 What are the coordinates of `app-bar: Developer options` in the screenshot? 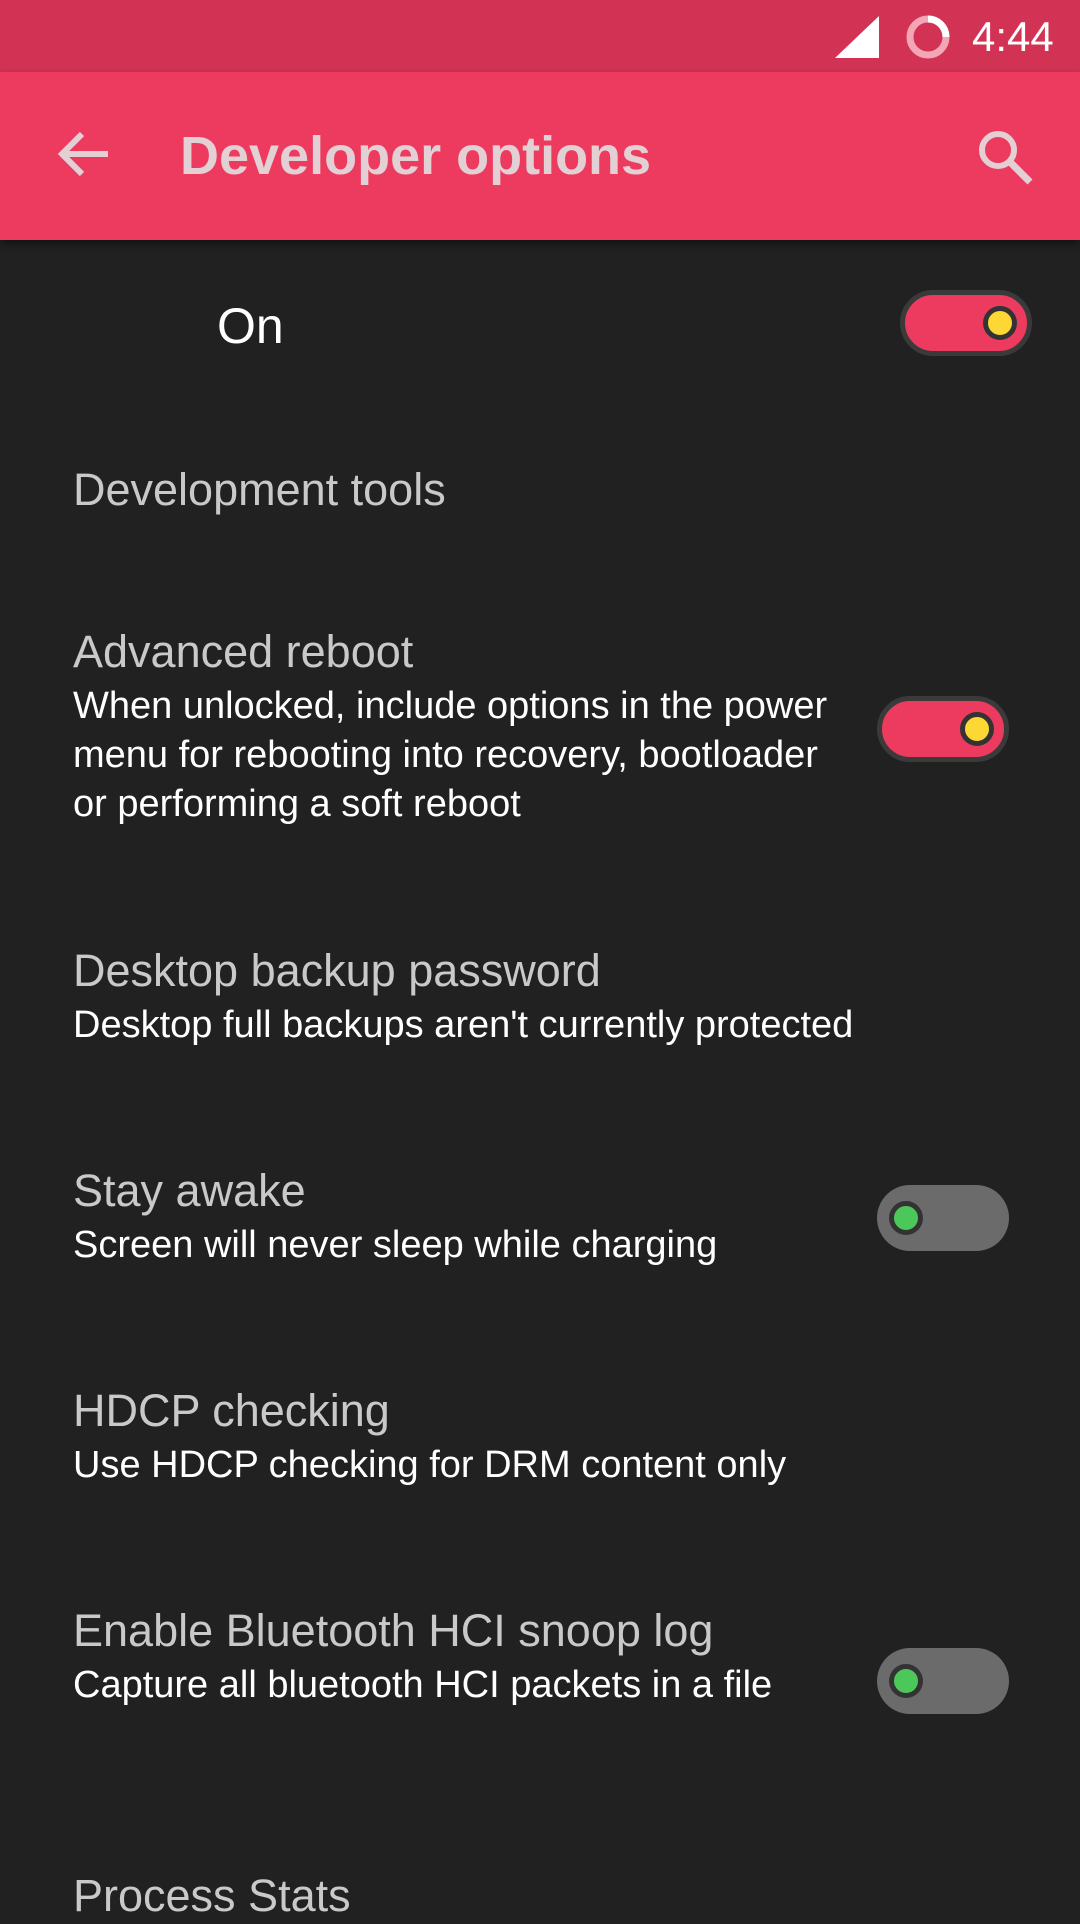 It's located at (540, 156).